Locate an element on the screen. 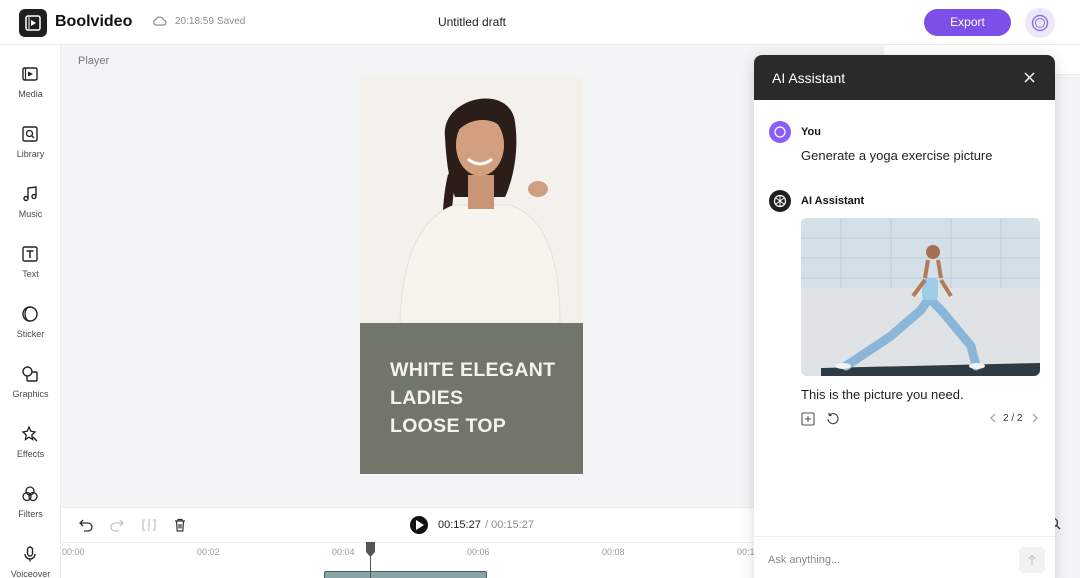 The image size is (1080, 578). music-icon is located at coordinates (30, 194).